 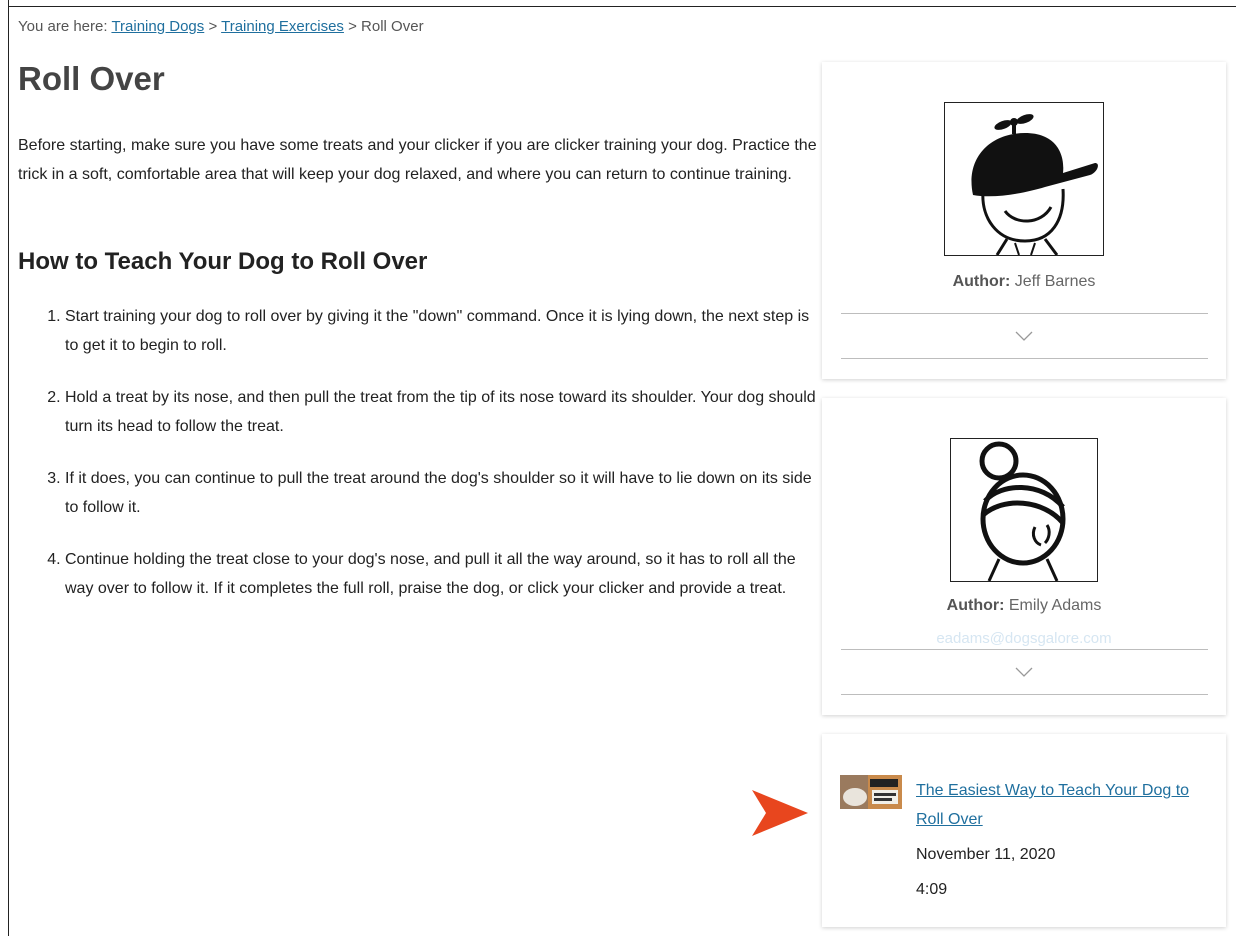 I want to click on section-heading: How to Teach Your Dog to Roll Over, so click(x=223, y=261).